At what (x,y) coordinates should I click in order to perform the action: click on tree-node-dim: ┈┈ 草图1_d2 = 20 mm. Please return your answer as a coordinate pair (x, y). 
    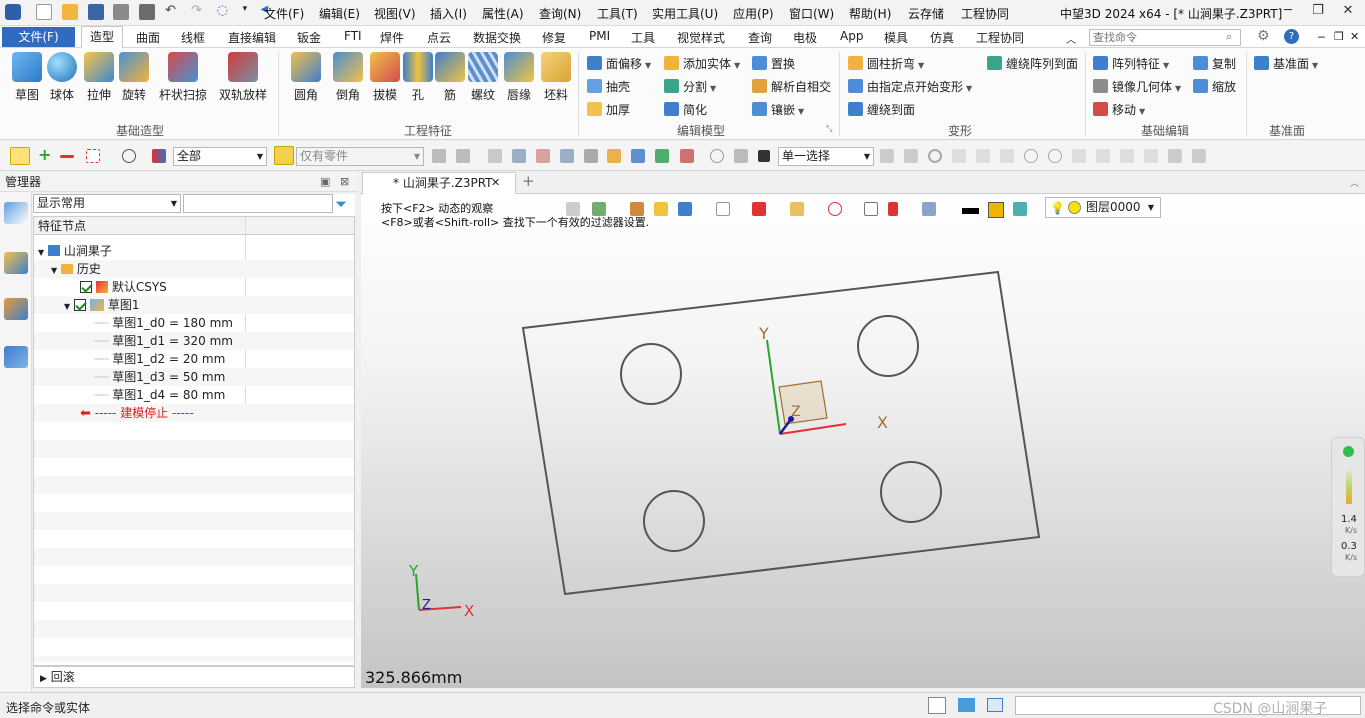
    Looking at the image, I should click on (194, 359).